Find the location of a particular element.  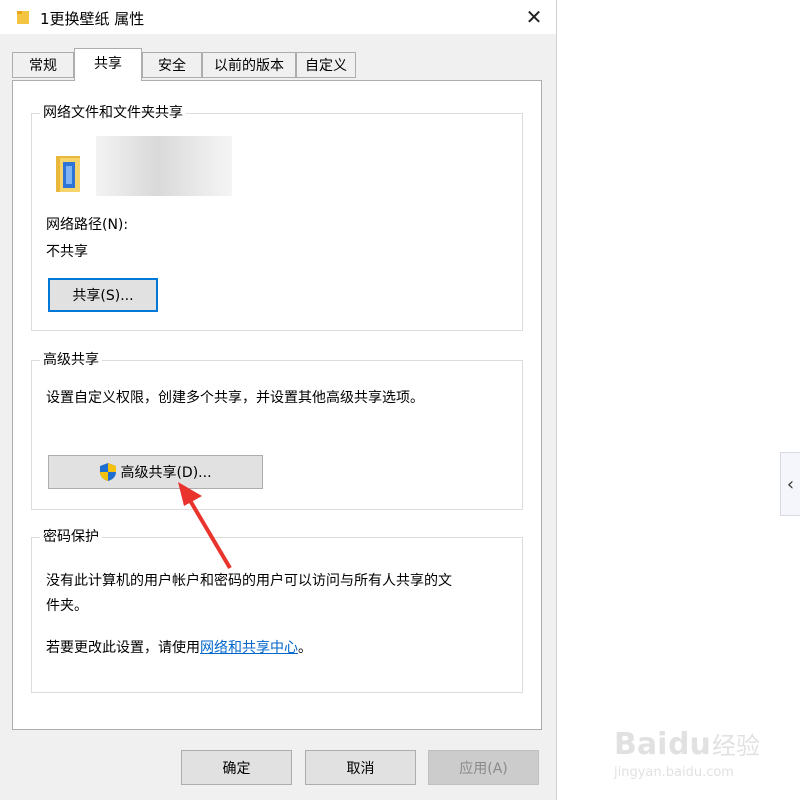

svg-text: 经验 is located at coordinates (736, 746).